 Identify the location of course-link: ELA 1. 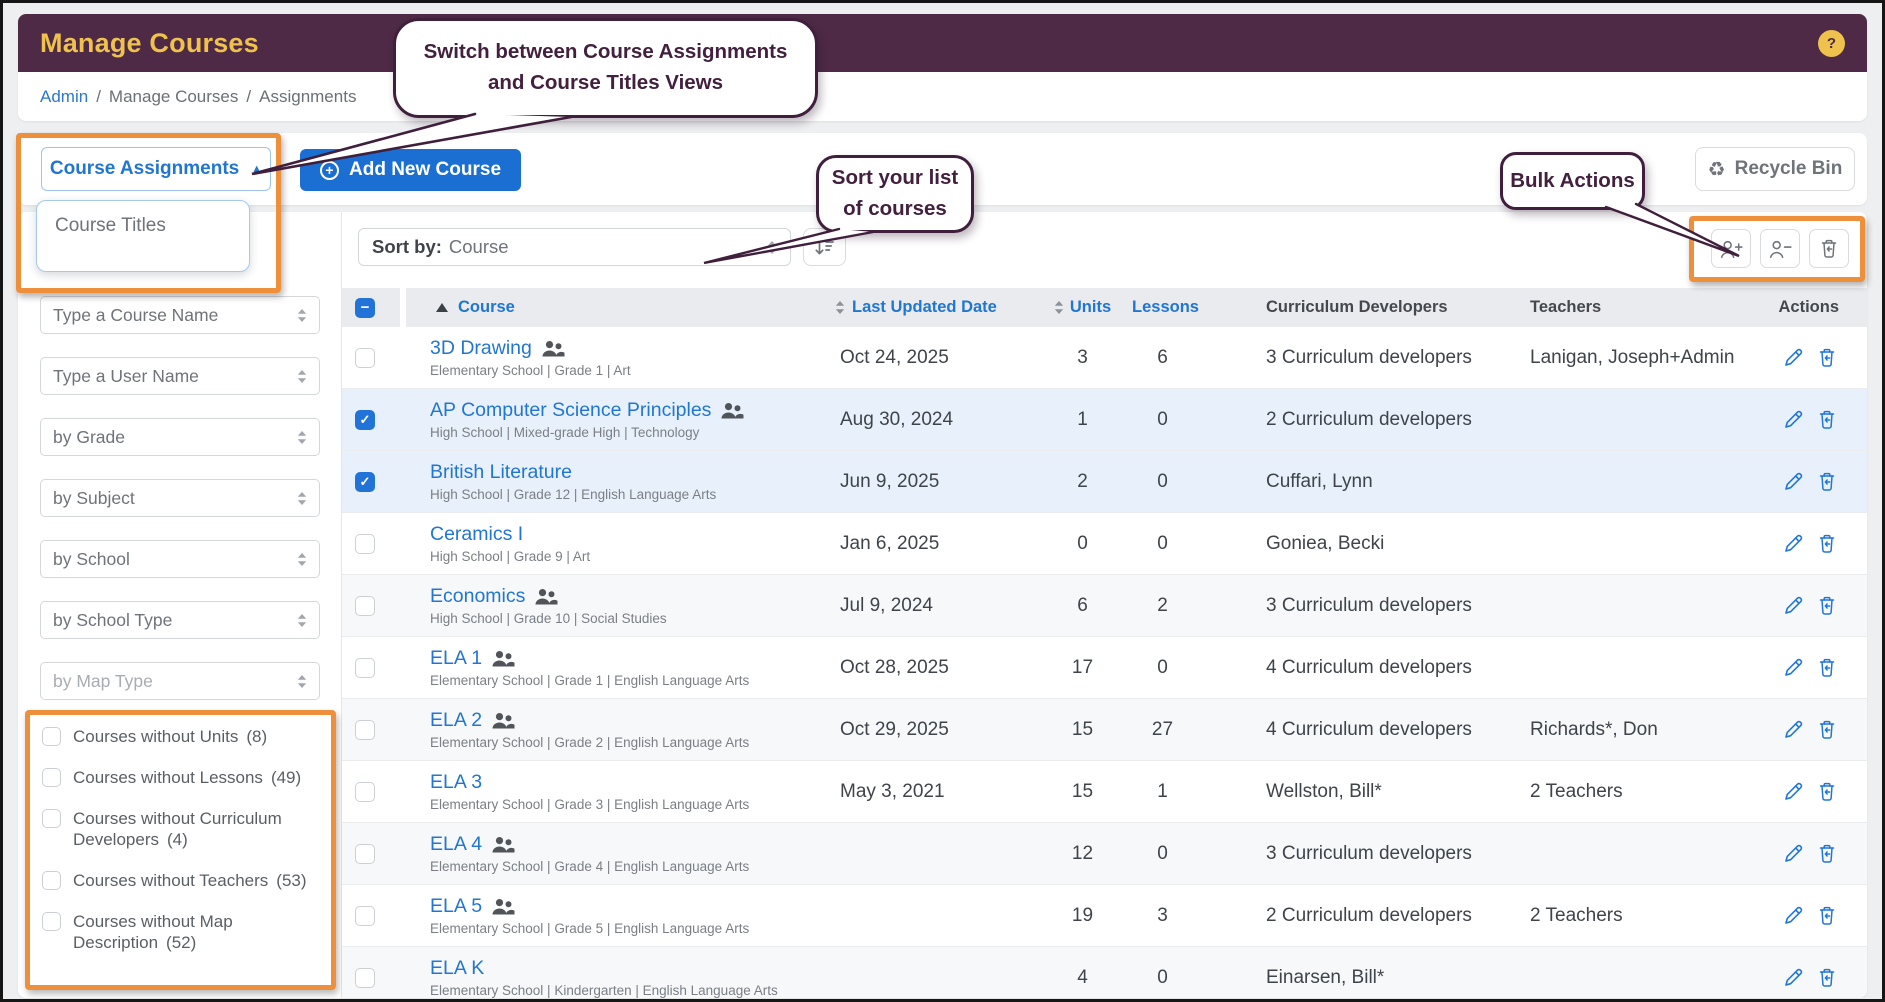
(456, 658).